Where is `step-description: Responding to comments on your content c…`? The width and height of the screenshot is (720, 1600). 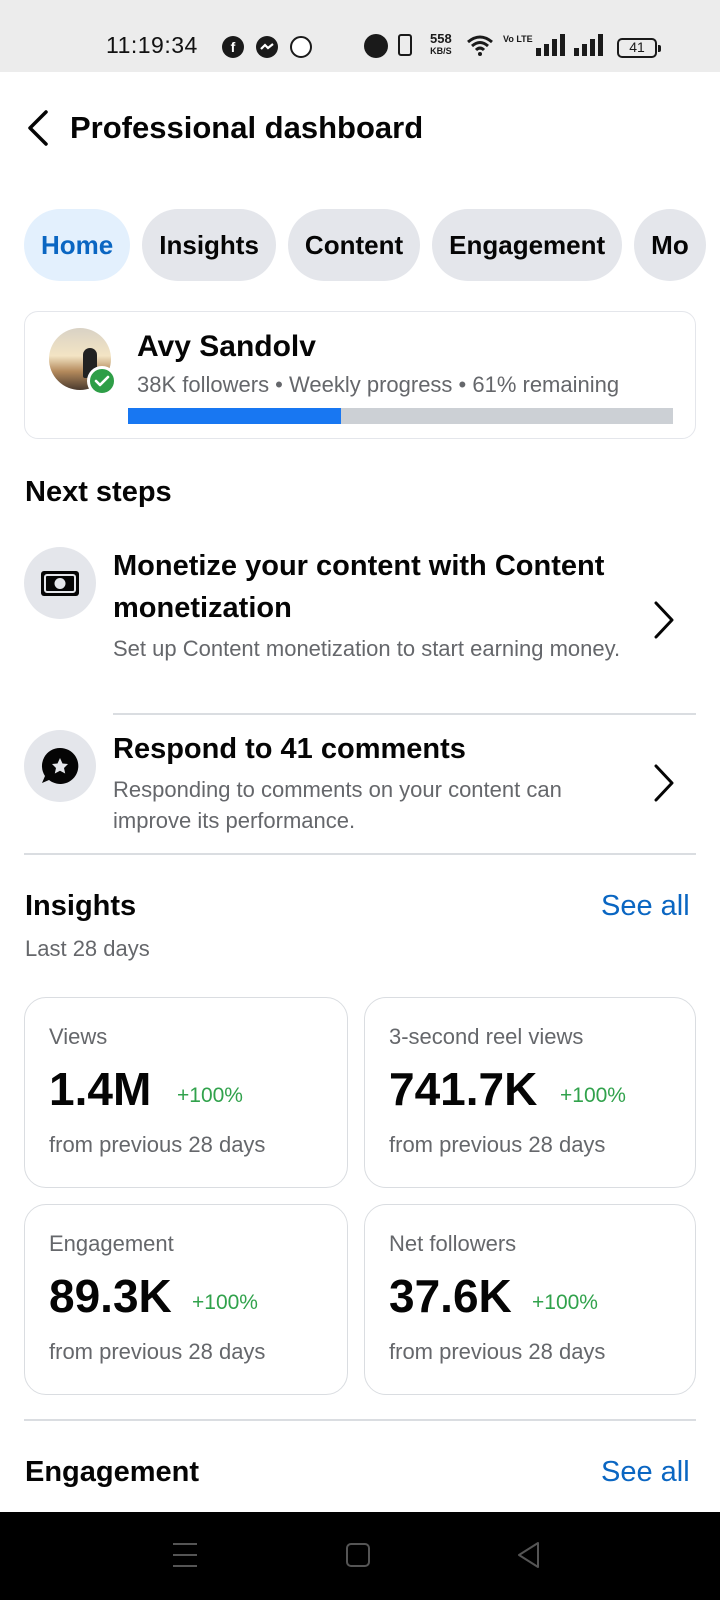 step-description: Responding to comments on your content c… is located at coordinates (337, 805).